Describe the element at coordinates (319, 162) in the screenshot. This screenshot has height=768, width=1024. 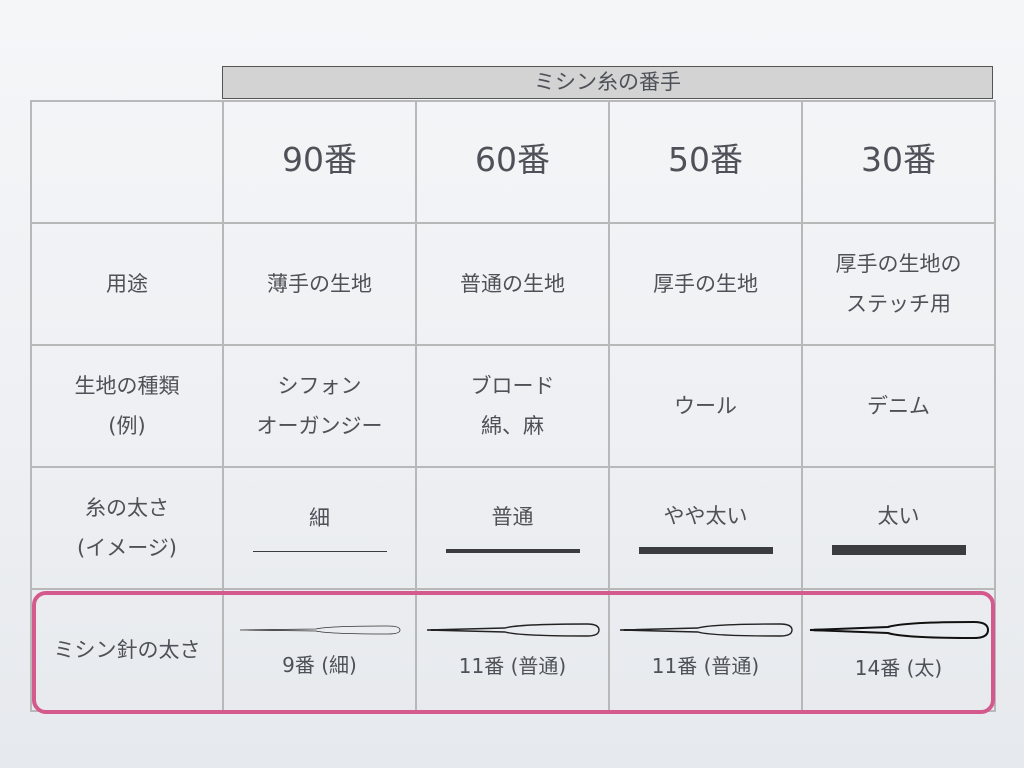
I see `column-header-90: 90番` at that location.